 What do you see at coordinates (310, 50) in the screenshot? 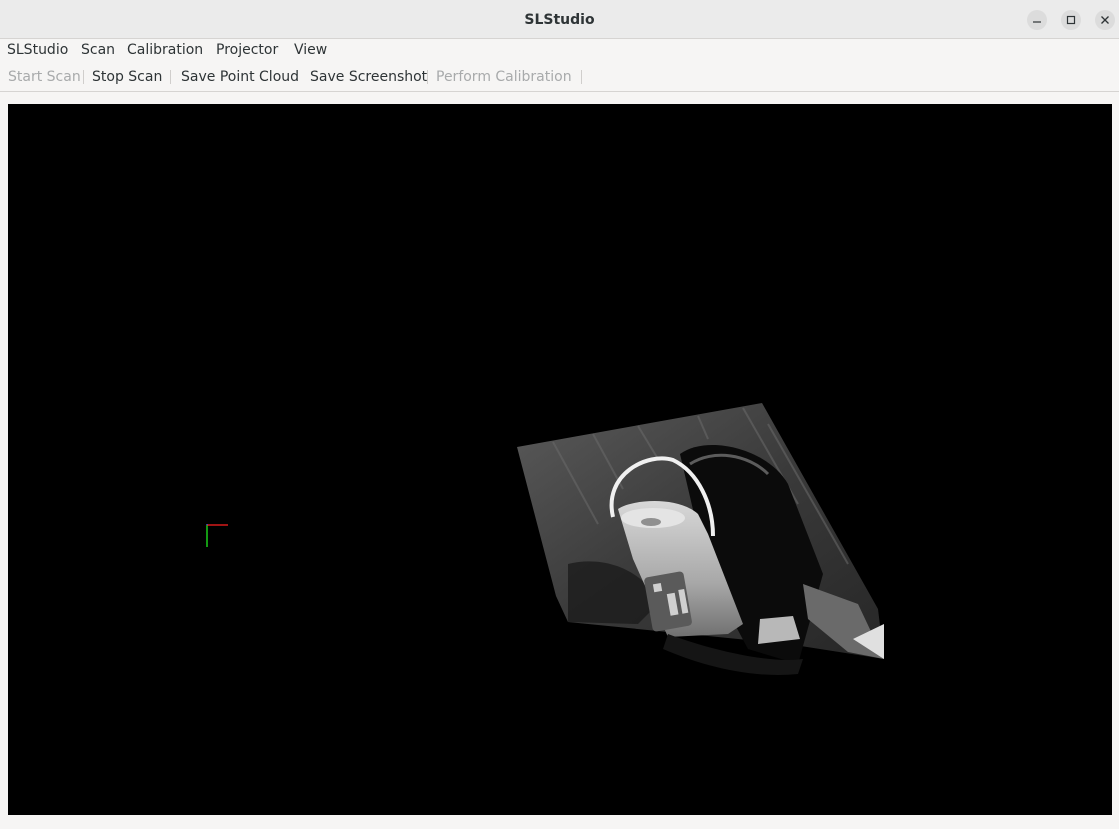
I see `menu-view: View` at bounding box center [310, 50].